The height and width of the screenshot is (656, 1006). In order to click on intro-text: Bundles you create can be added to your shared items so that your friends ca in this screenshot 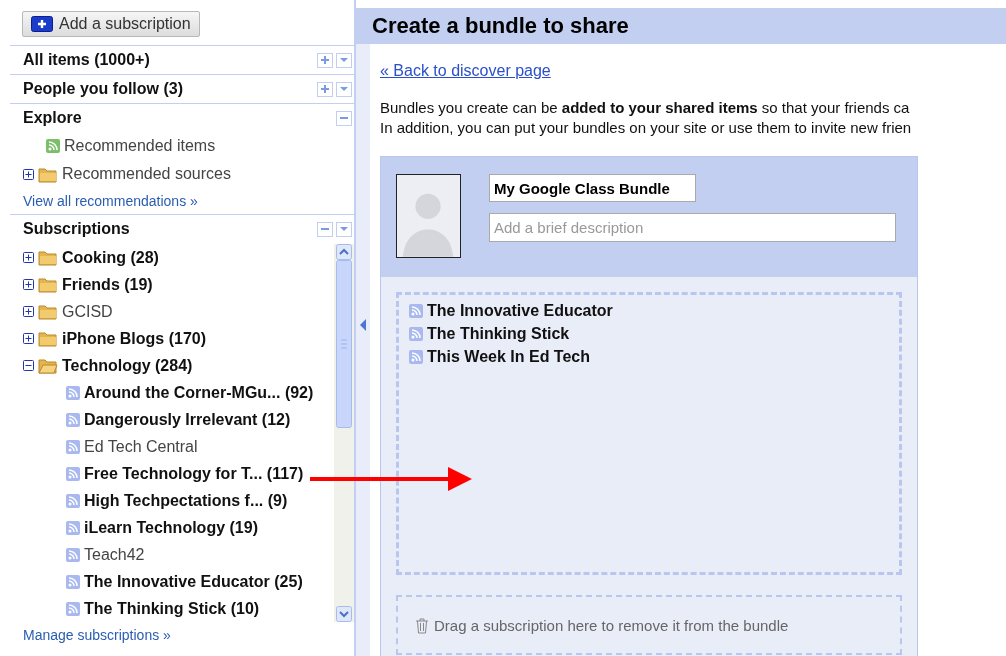, I will do `click(645, 107)`.